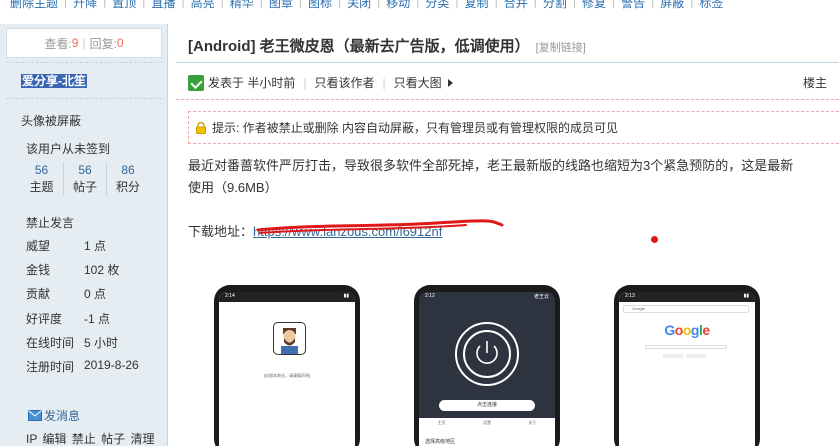 The image size is (839, 446). I want to click on credit-summary: 56 主题 56 帖子 86 积分, so click(85, 179).